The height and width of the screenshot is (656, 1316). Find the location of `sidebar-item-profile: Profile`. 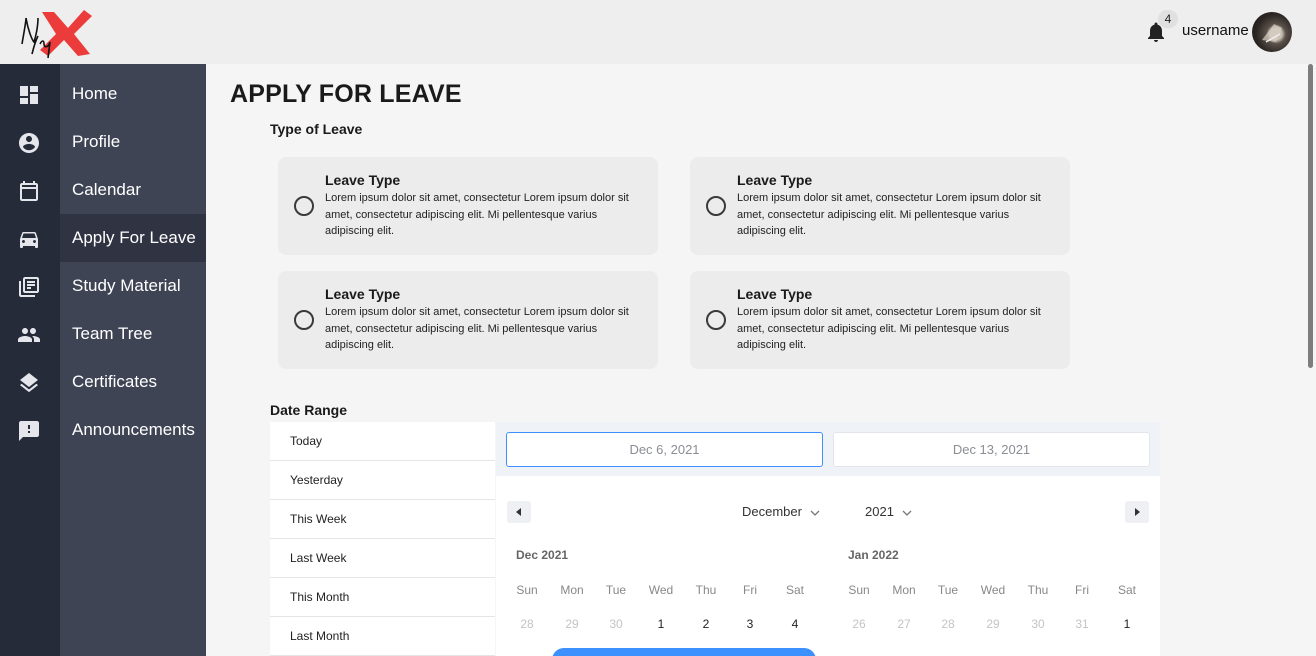

sidebar-item-profile: Profile is located at coordinates (133, 142).